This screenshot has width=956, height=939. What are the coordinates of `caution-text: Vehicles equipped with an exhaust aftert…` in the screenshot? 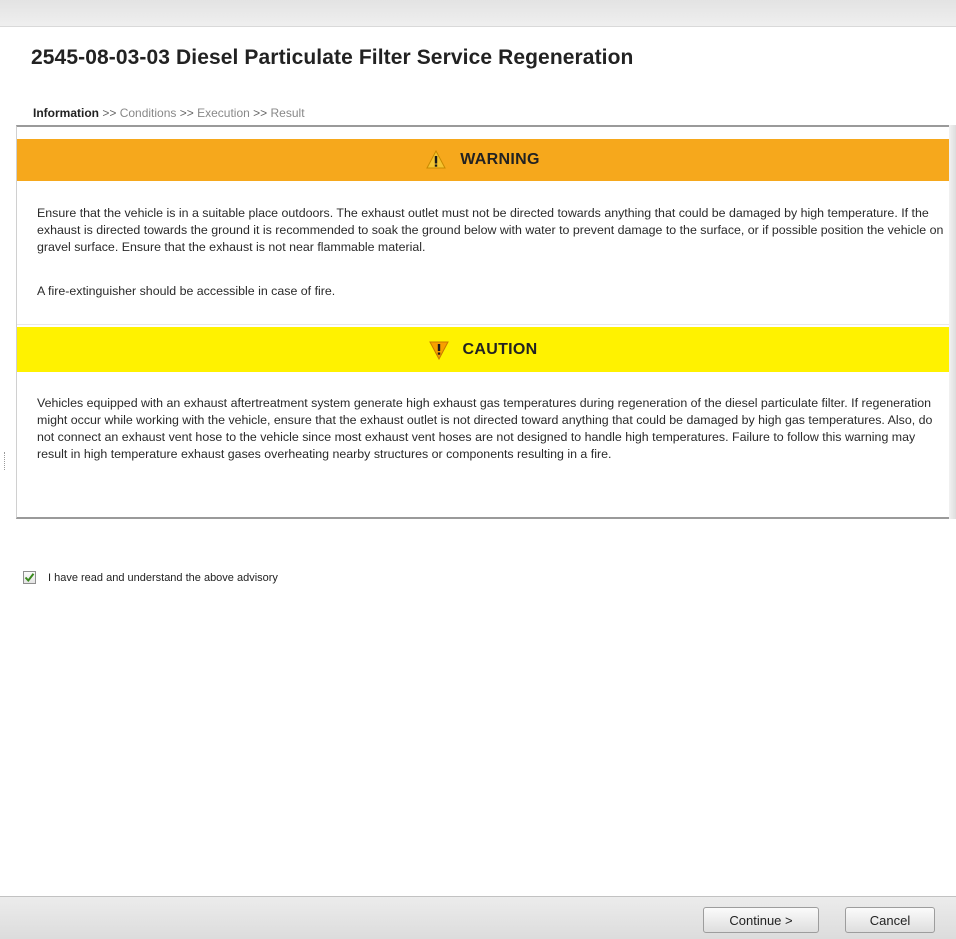 It's located at (485, 428).